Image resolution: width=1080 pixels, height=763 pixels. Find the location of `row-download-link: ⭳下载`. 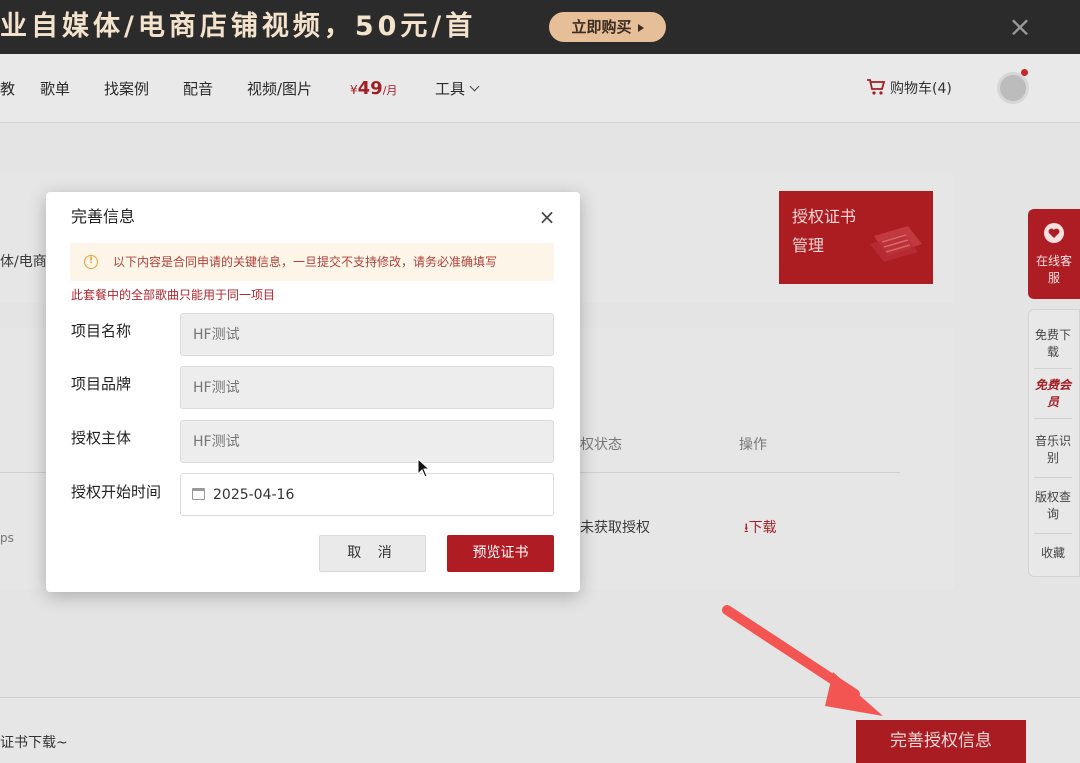

row-download-link: ⭳下载 is located at coordinates (760, 529).